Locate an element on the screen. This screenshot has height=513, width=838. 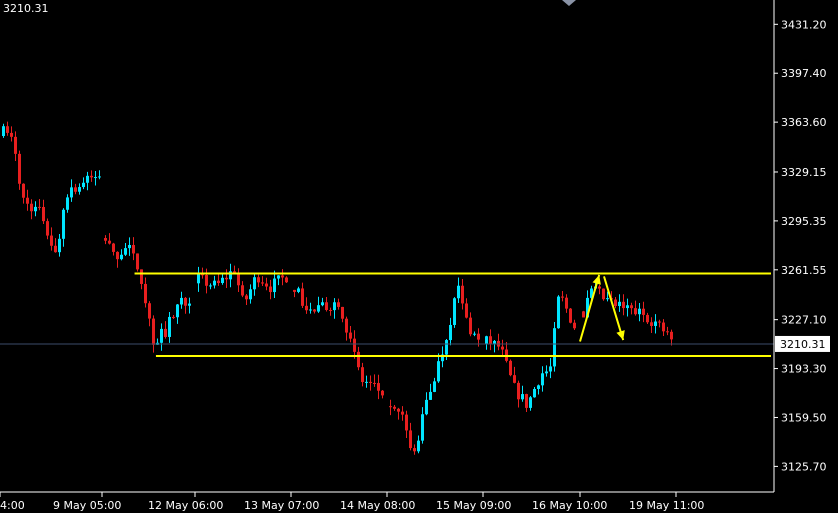
time-tick-label: 16 May 10:00 is located at coordinates (569, 505).